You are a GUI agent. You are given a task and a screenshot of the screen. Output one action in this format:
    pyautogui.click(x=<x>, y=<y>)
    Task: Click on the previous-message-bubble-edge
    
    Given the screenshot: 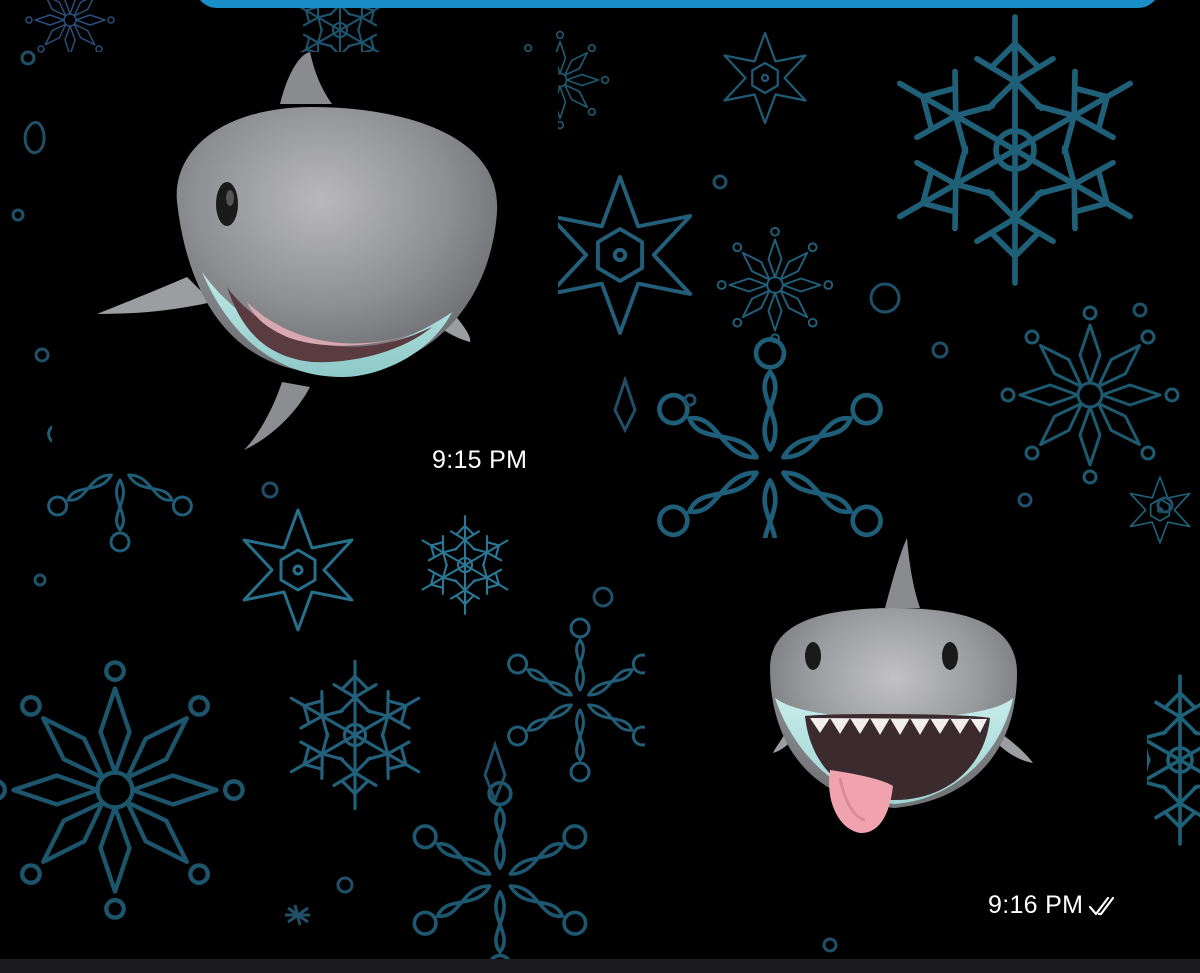 What is the action you would take?
    pyautogui.click(x=677, y=4)
    